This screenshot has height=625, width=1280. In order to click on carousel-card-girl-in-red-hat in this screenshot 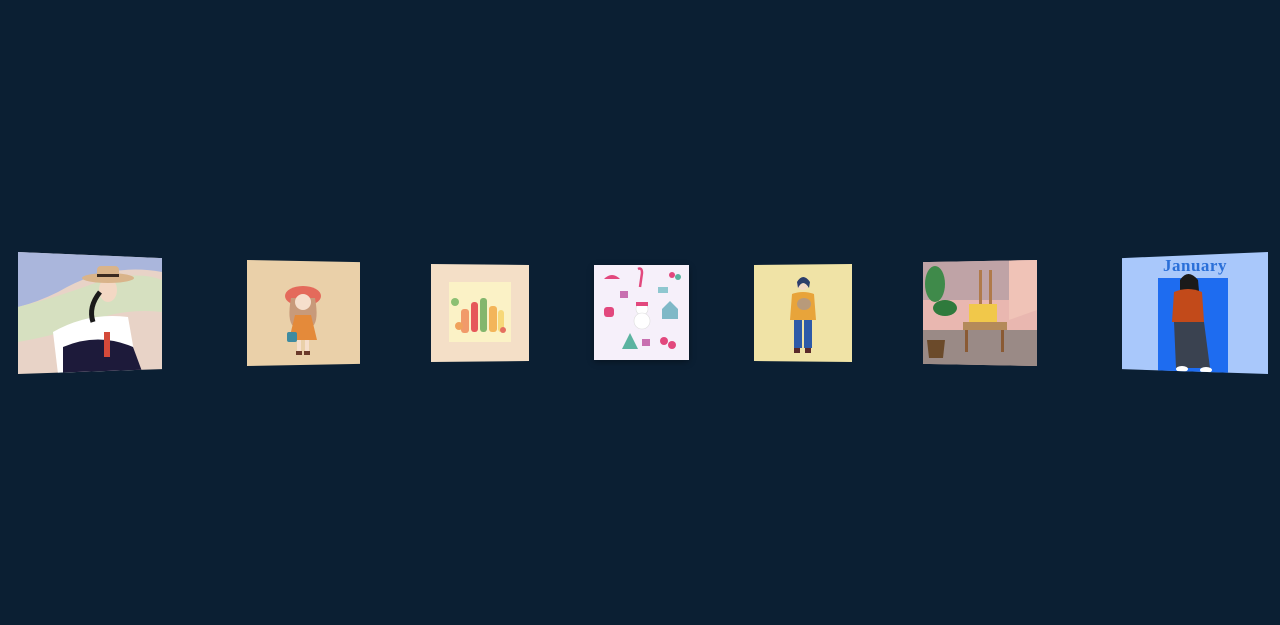, I will do `click(303, 313)`.